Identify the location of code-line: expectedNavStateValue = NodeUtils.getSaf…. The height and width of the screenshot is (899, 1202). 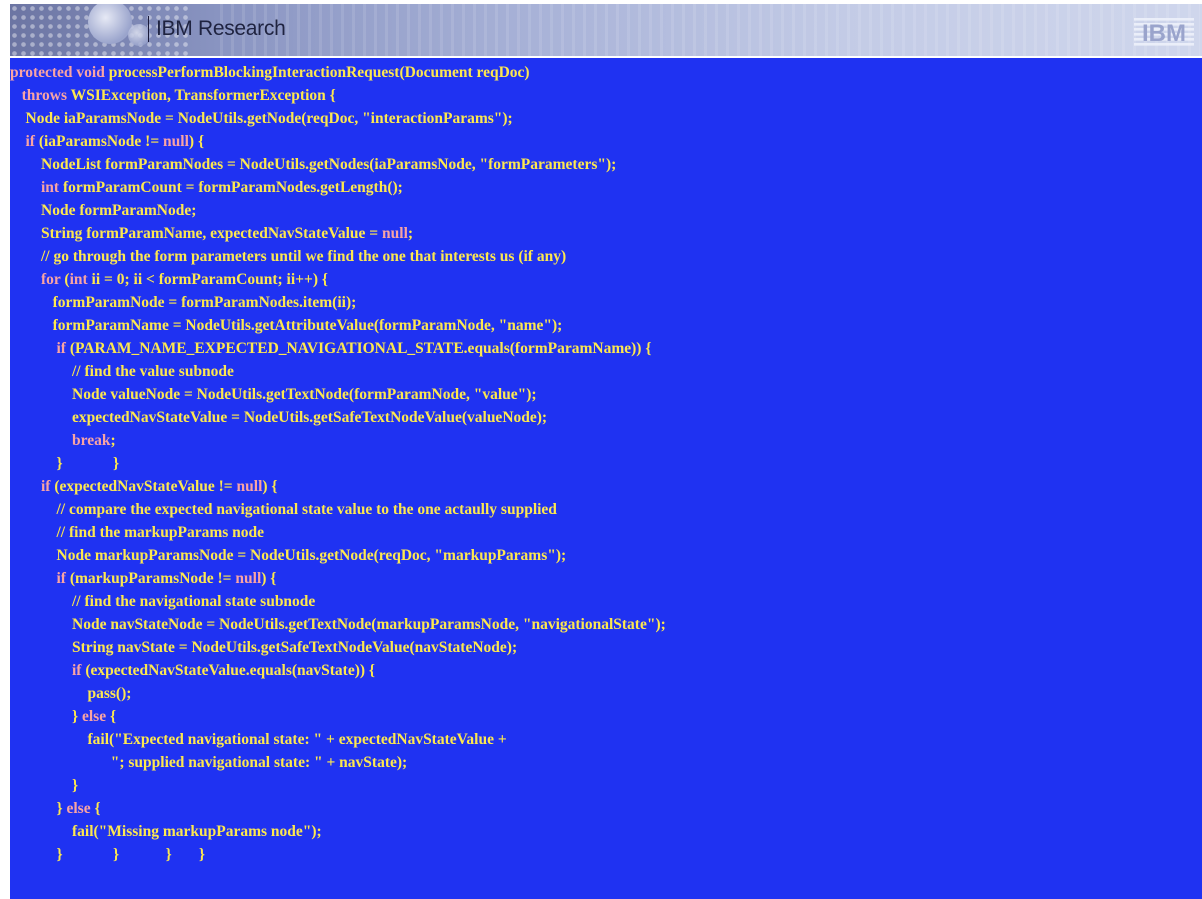
(338, 417).